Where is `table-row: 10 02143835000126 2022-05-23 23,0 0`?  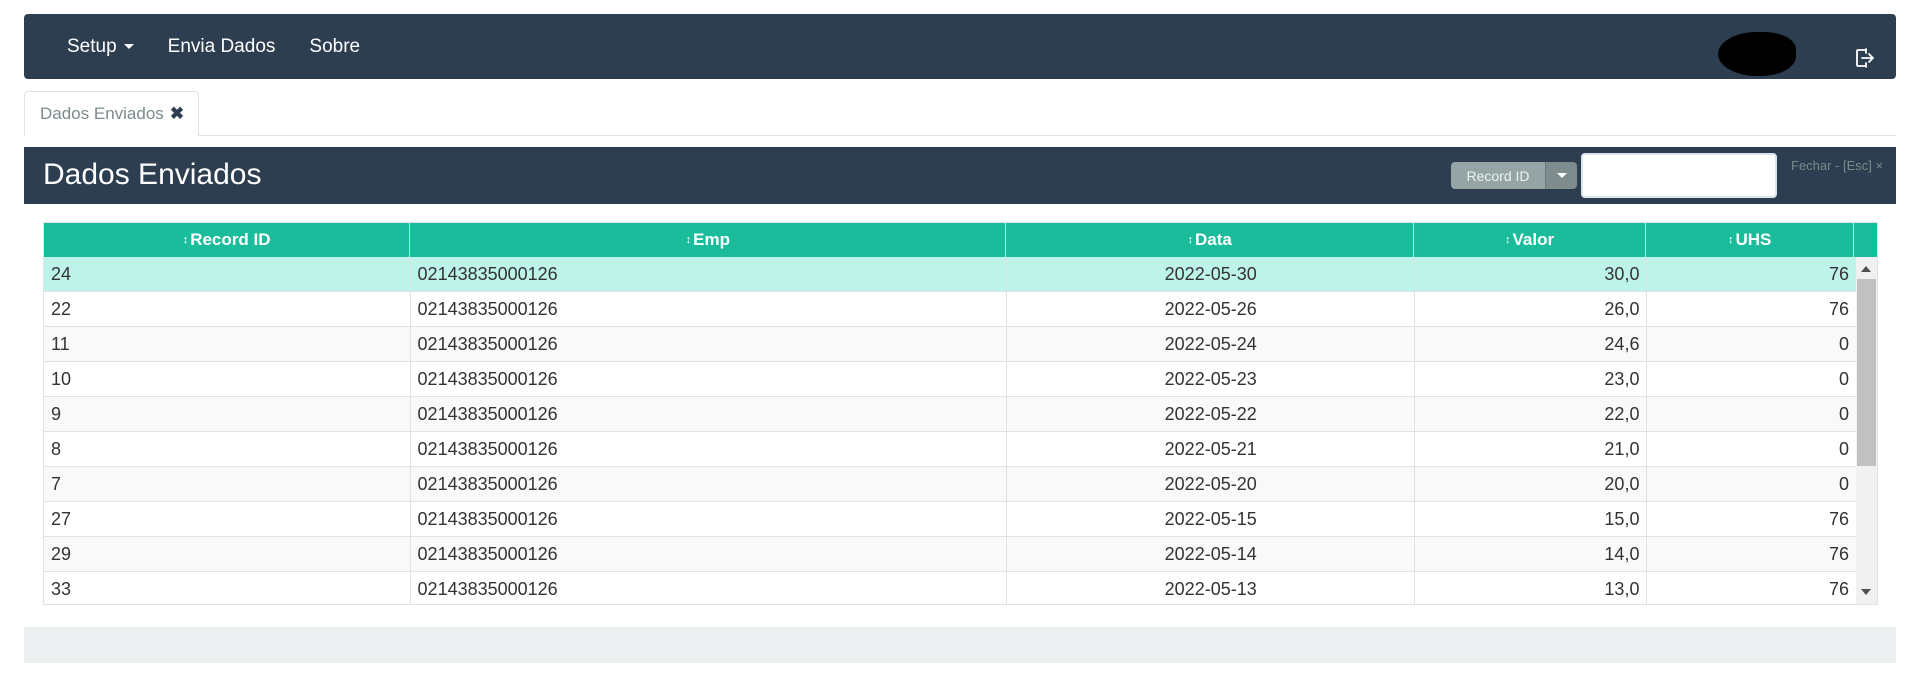
table-row: 10 02143835000126 2022-05-23 23,0 0 is located at coordinates (950, 379).